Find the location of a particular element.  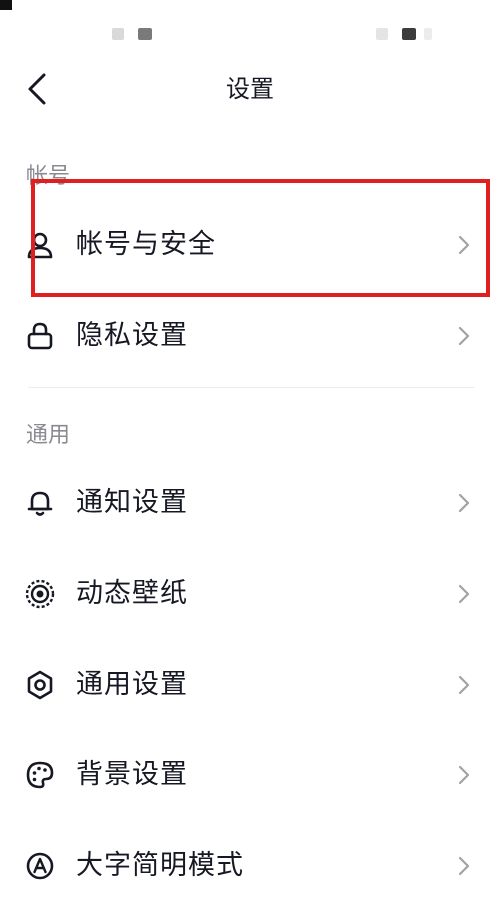

menu-item-label: 大字简明模式 is located at coordinates (160, 865).